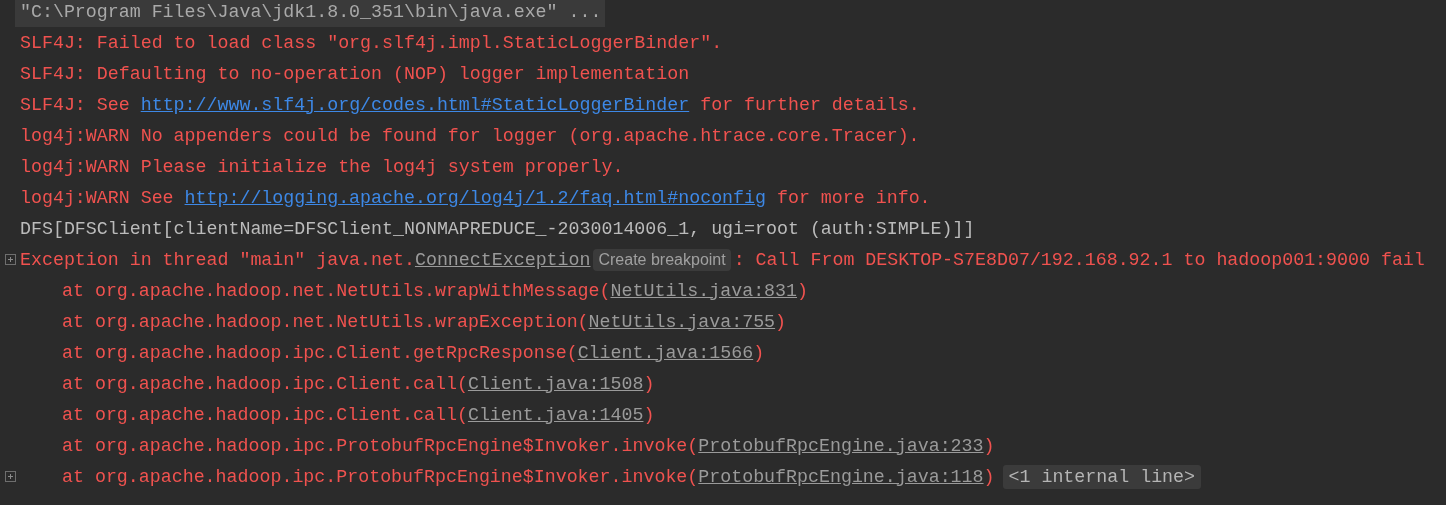 This screenshot has height=505, width=1446. I want to click on log-text: SLF4J: Failed to load class "org.slf4j.impl.StaticLoggerBinder"., so click(371, 42).